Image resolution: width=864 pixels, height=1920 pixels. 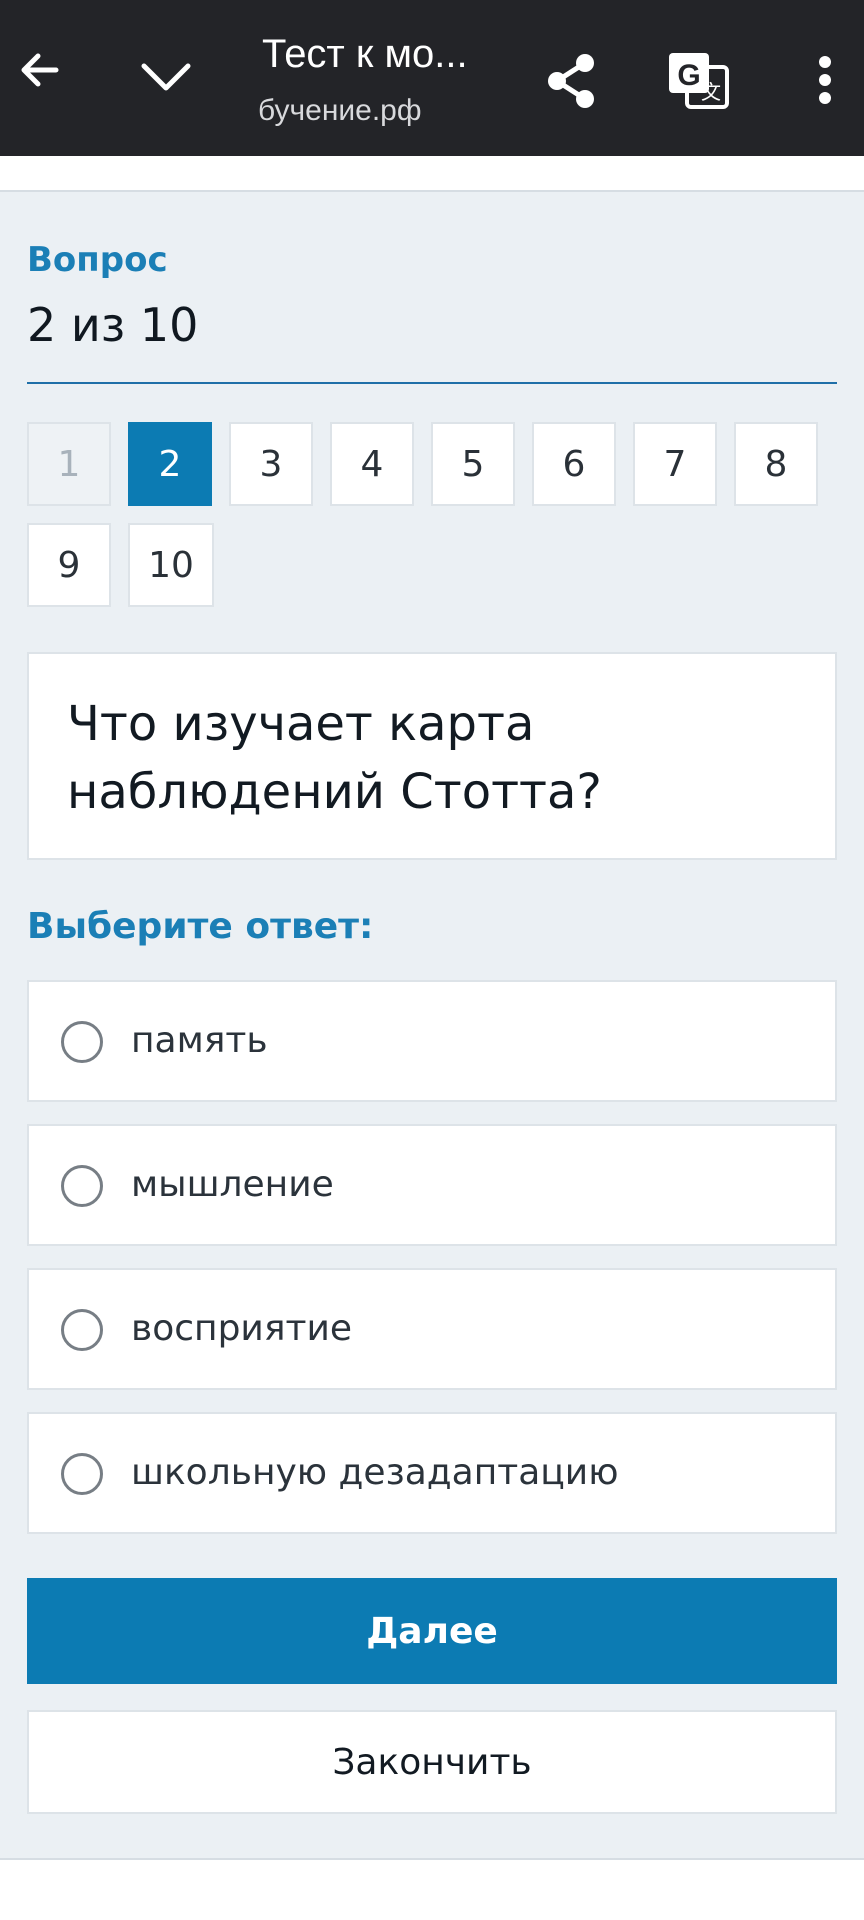 I want to click on question-nav-6: 6, so click(x=574, y=464).